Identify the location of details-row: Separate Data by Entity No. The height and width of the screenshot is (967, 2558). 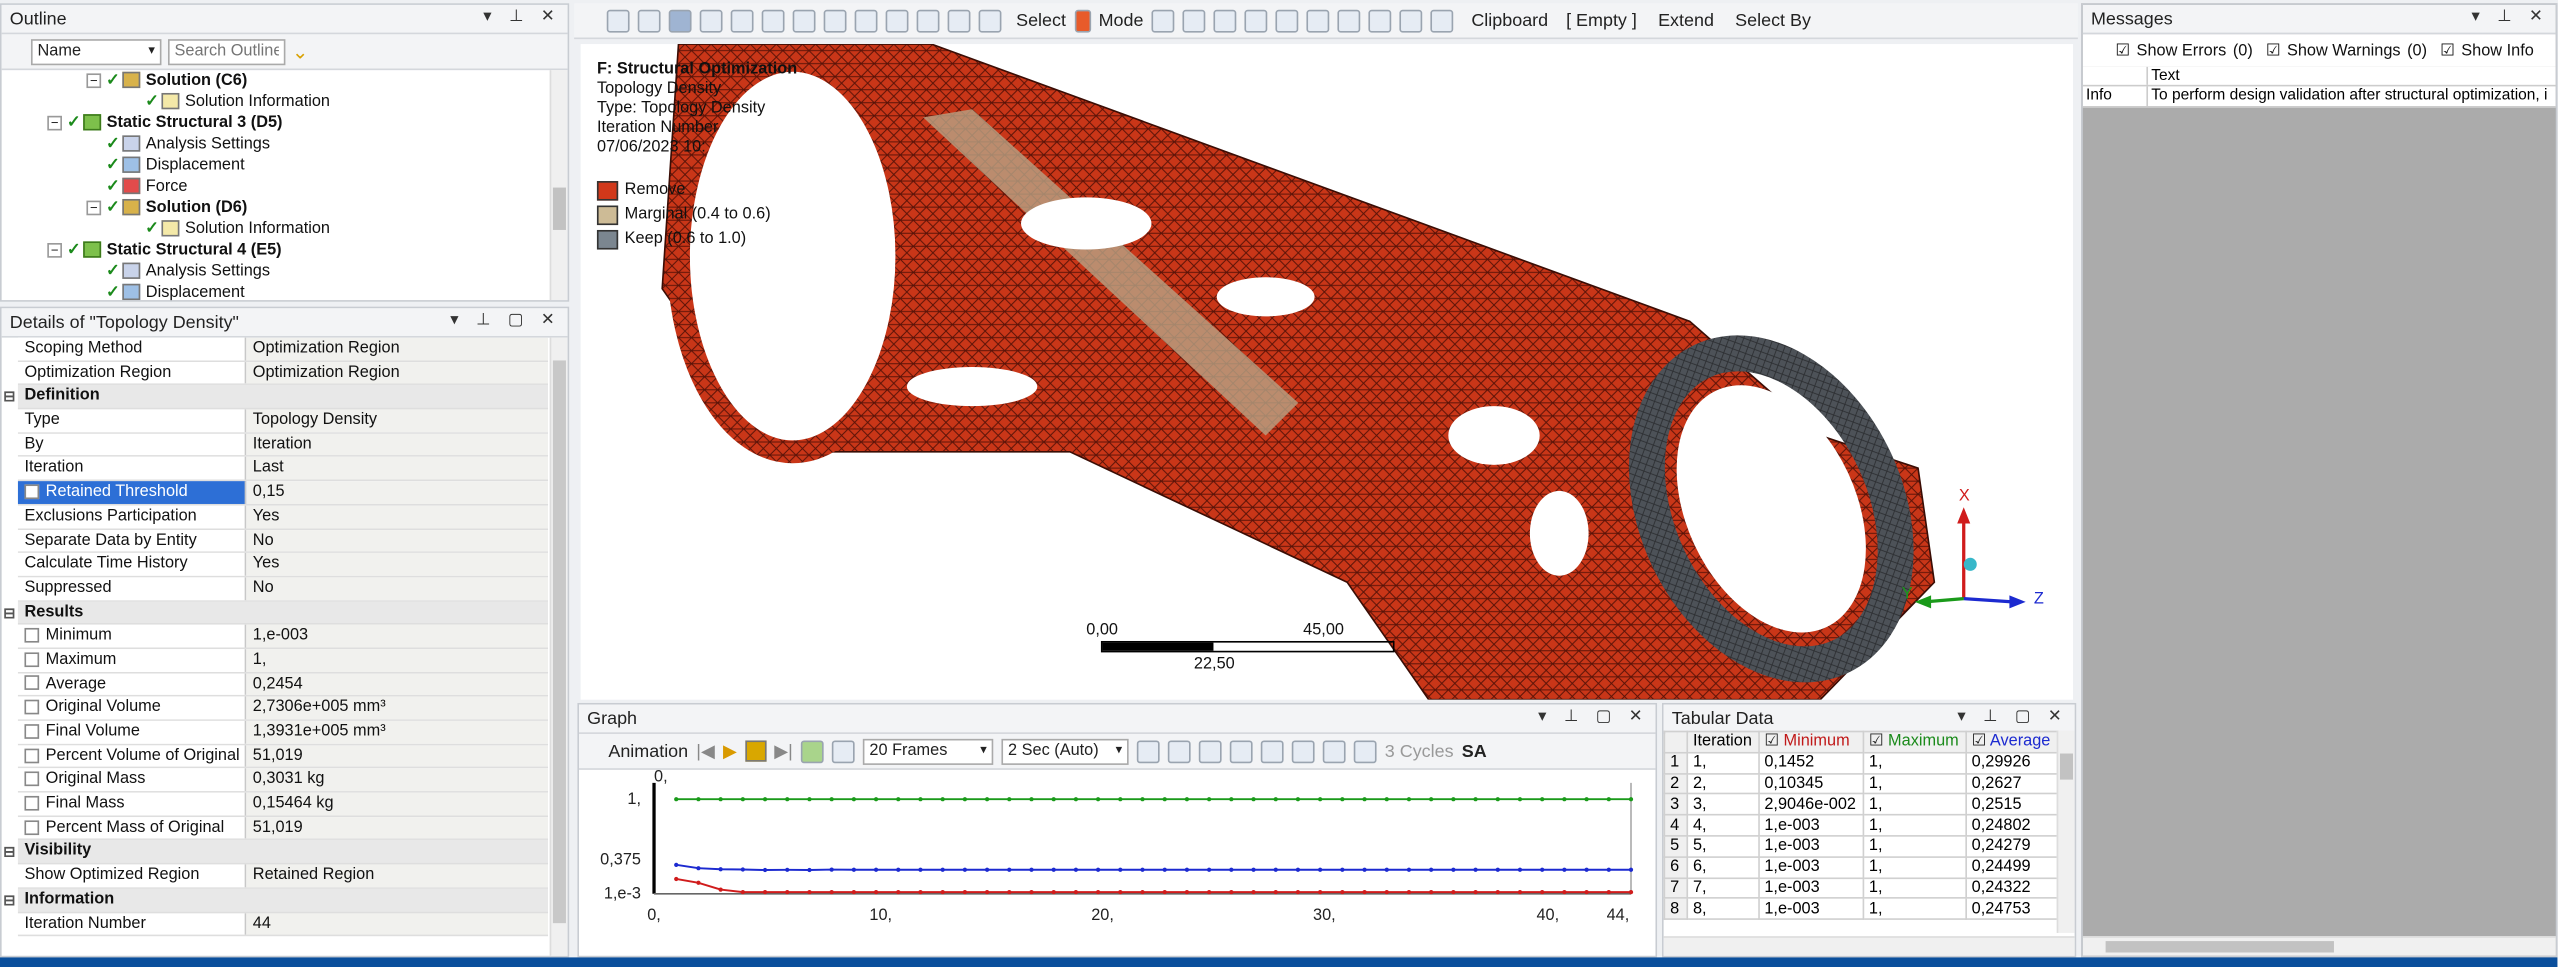
(283, 541).